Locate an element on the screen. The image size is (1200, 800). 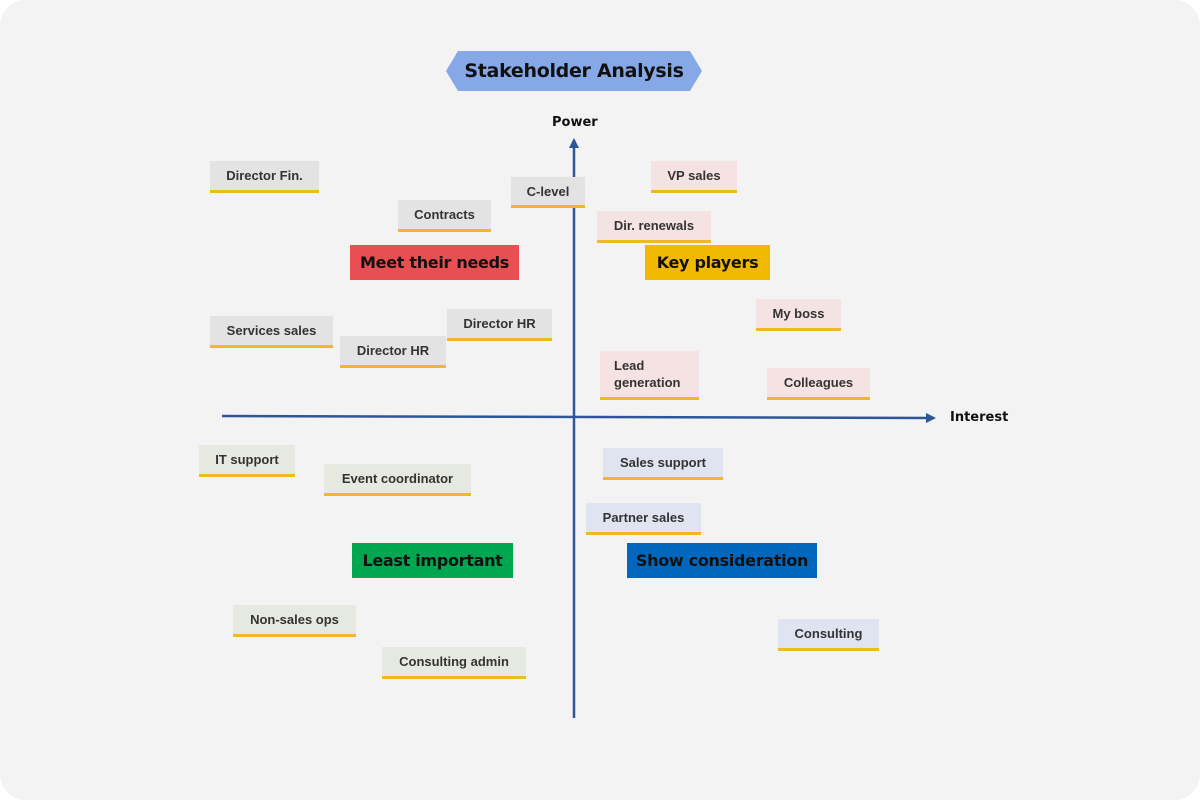
interest-axis is located at coordinates (578, 417).